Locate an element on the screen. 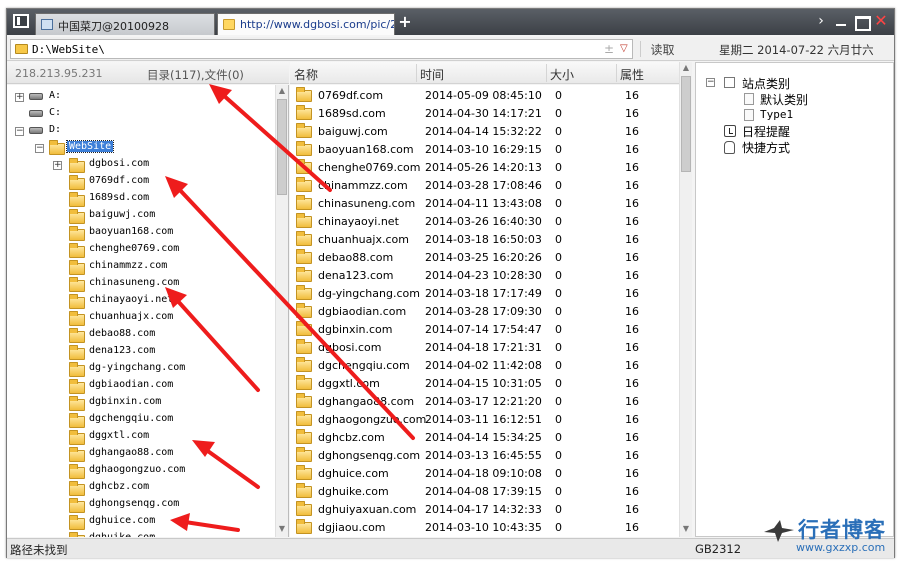 The height and width of the screenshot is (562, 900). list-item: debao88.com 2014-03-25 16:20:26 0 16 is located at coordinates (487, 257).